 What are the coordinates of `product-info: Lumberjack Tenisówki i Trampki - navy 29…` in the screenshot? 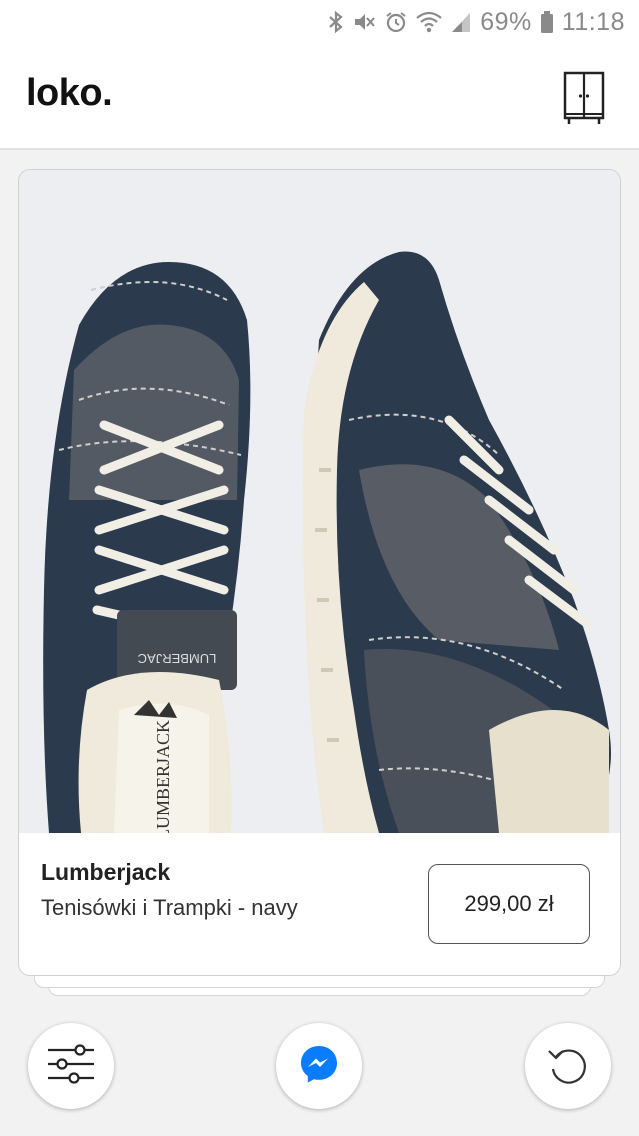 It's located at (319, 904).